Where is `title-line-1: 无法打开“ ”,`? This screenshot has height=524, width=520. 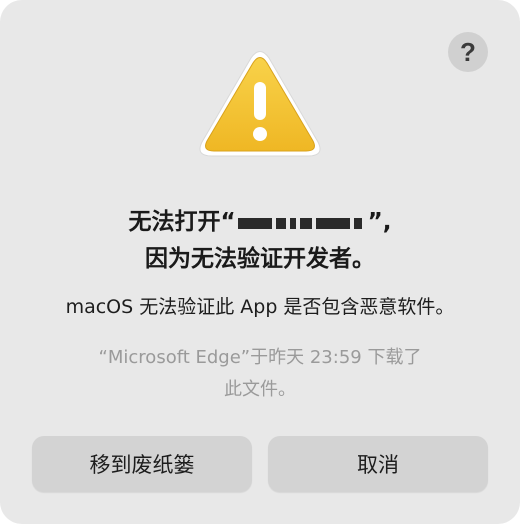
title-line-1: 无法打开“ ”, is located at coordinates (260, 222).